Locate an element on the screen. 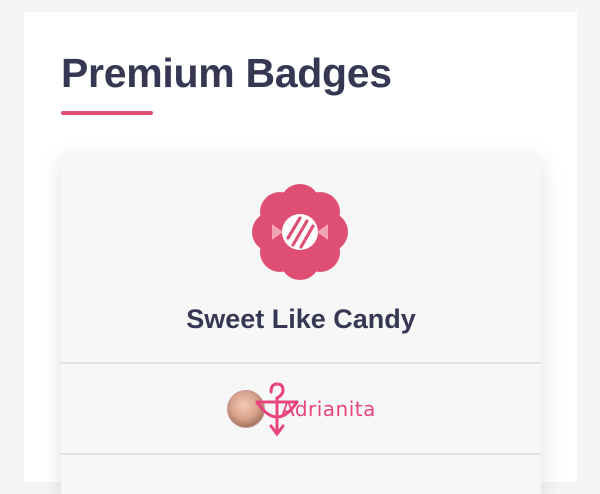 The image size is (600, 494). badge-owner-row: Adrianita is located at coordinates (301, 408).